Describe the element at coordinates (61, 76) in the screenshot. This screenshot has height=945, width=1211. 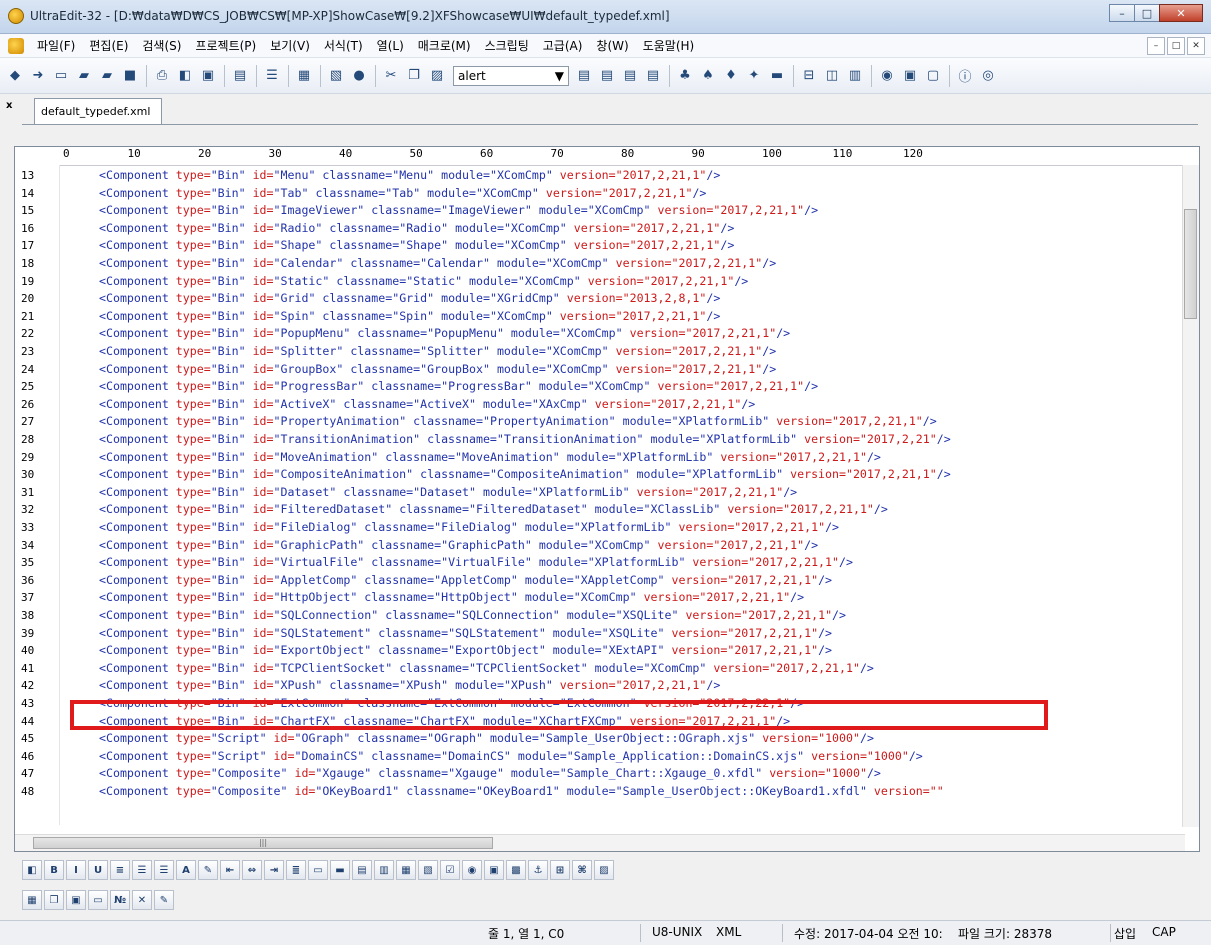
I see `new-file-icon: ▭` at that location.